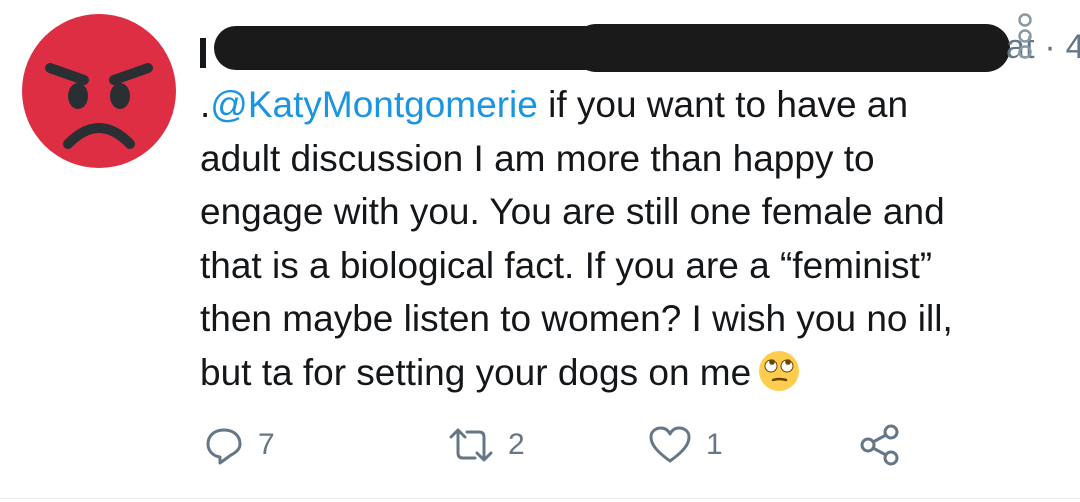 The height and width of the screenshot is (502, 1080). Describe the element at coordinates (540, 498) in the screenshot. I see `divider` at that location.